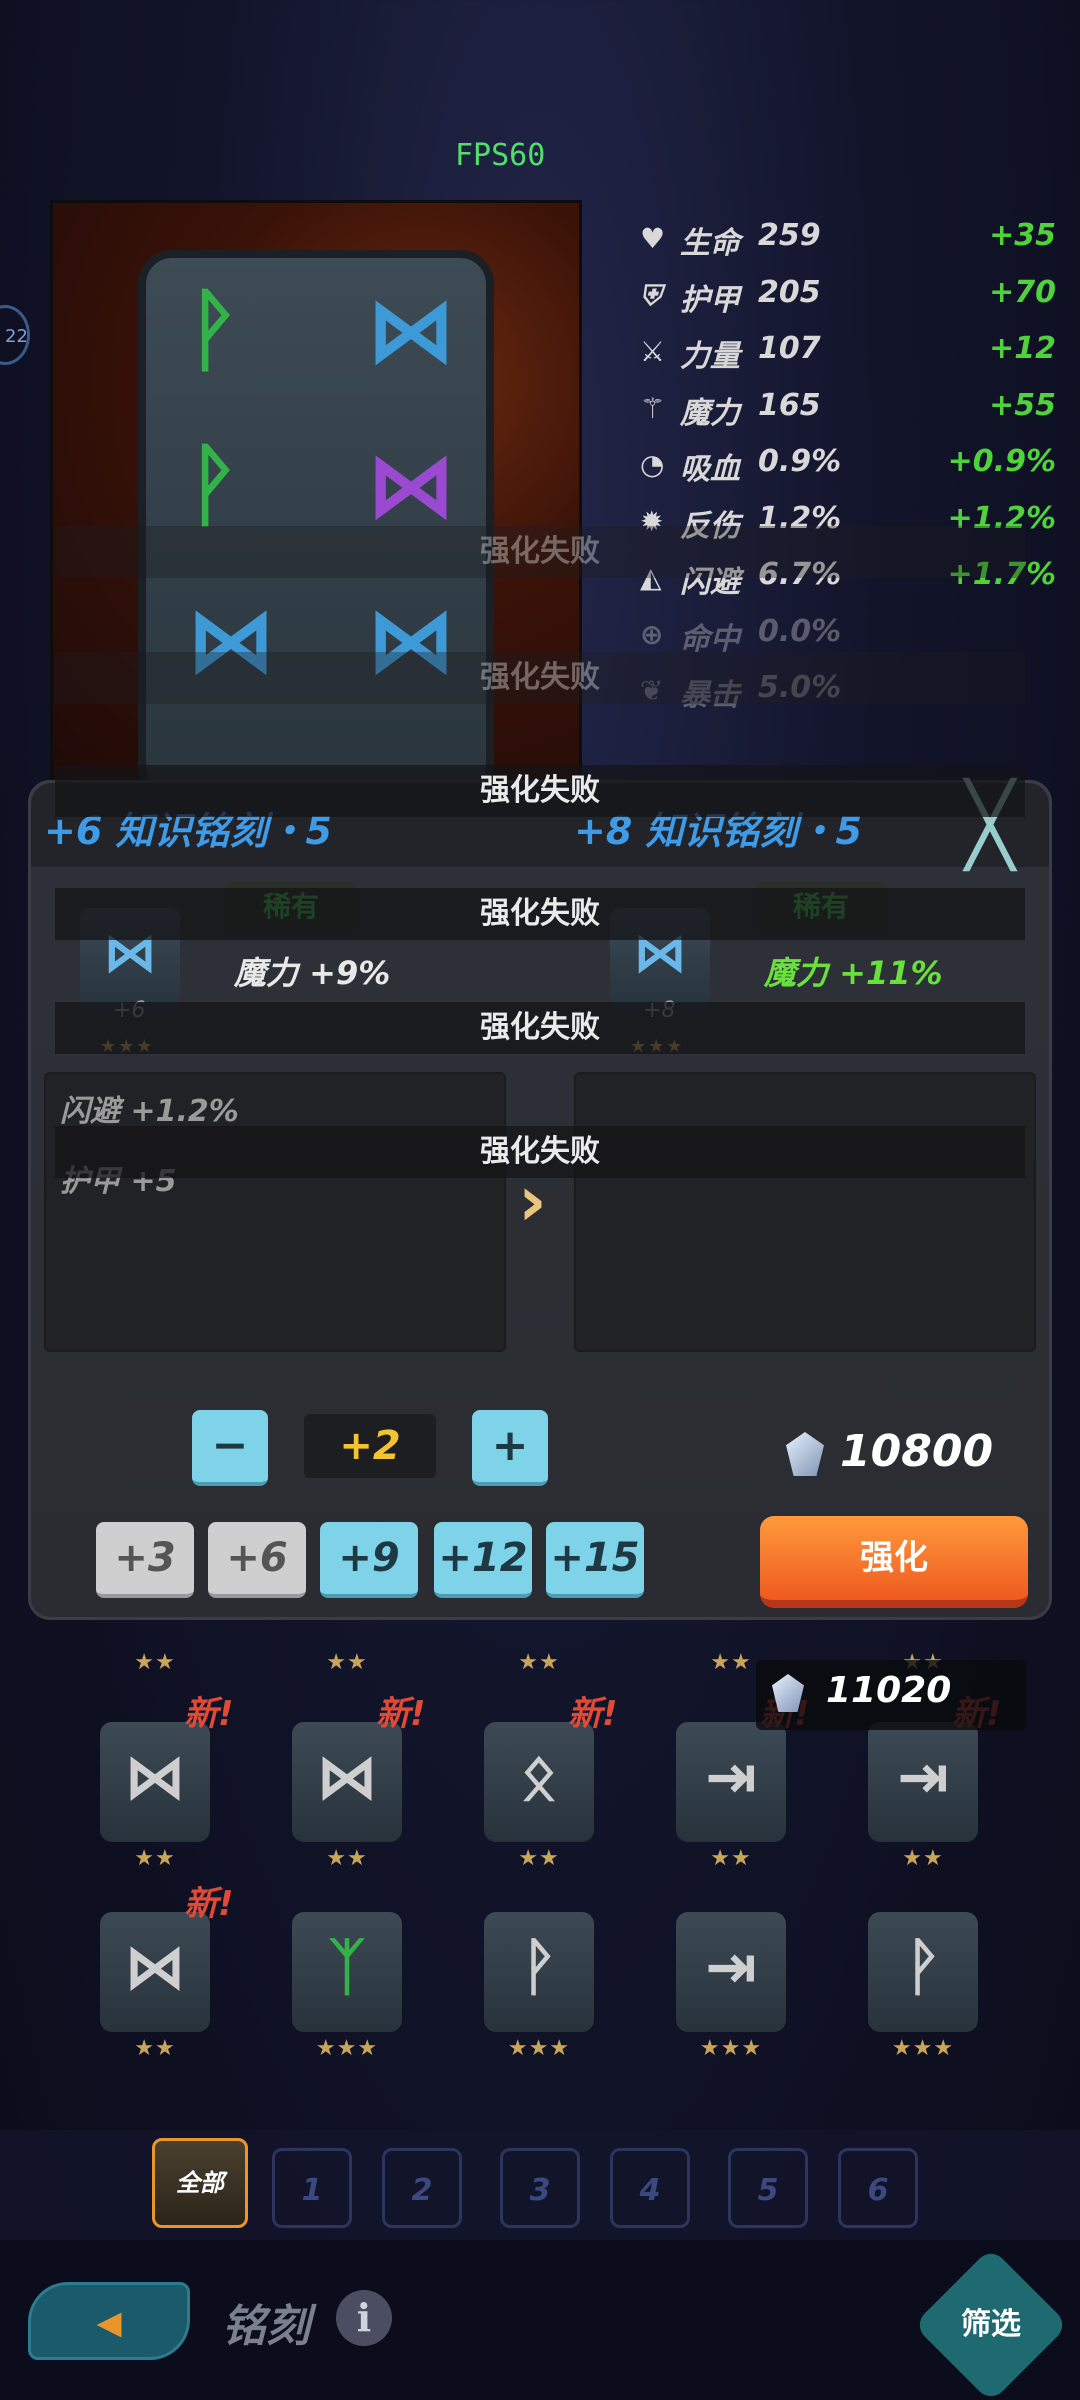 This screenshot has width=1080, height=2400. I want to click on stat-name: 生命, so click(710, 243).